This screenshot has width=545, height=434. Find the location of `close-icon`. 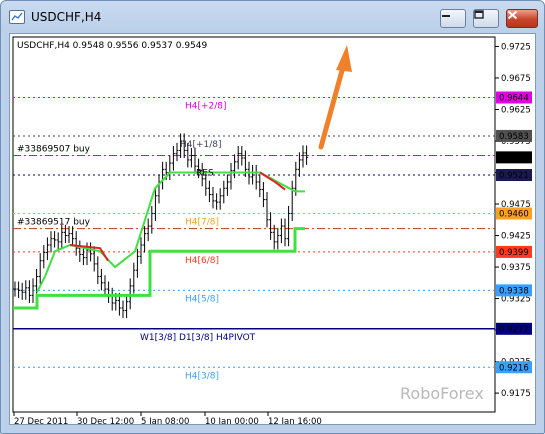

close-icon is located at coordinates (512, 15).